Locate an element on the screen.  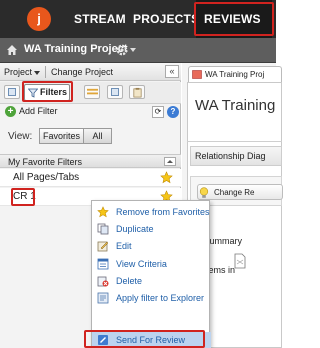
criteria-icon is located at coordinates (103, 264).